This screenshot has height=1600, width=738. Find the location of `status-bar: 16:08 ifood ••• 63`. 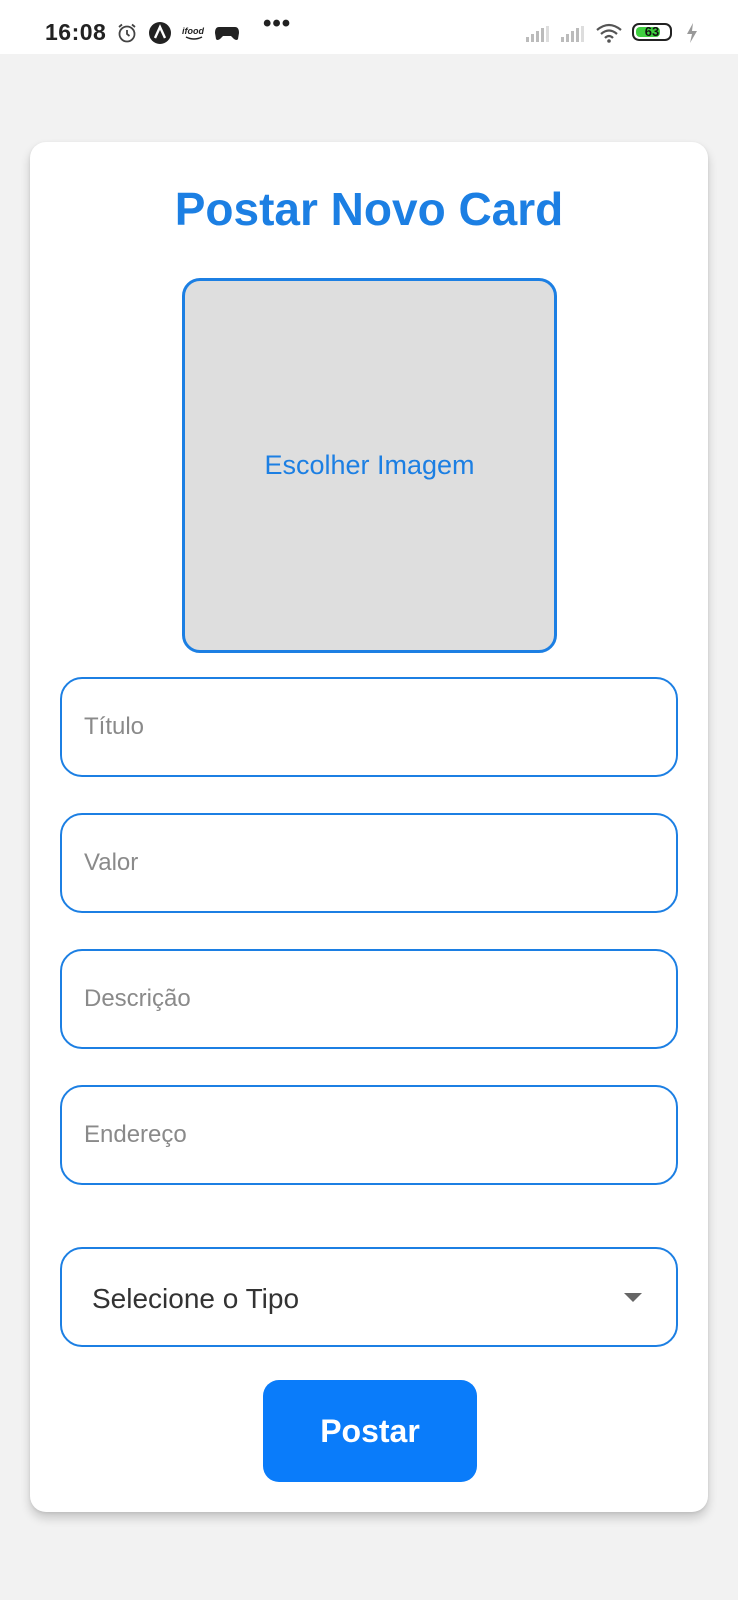

status-bar: 16:08 ifood ••• 63 is located at coordinates (369, 27).